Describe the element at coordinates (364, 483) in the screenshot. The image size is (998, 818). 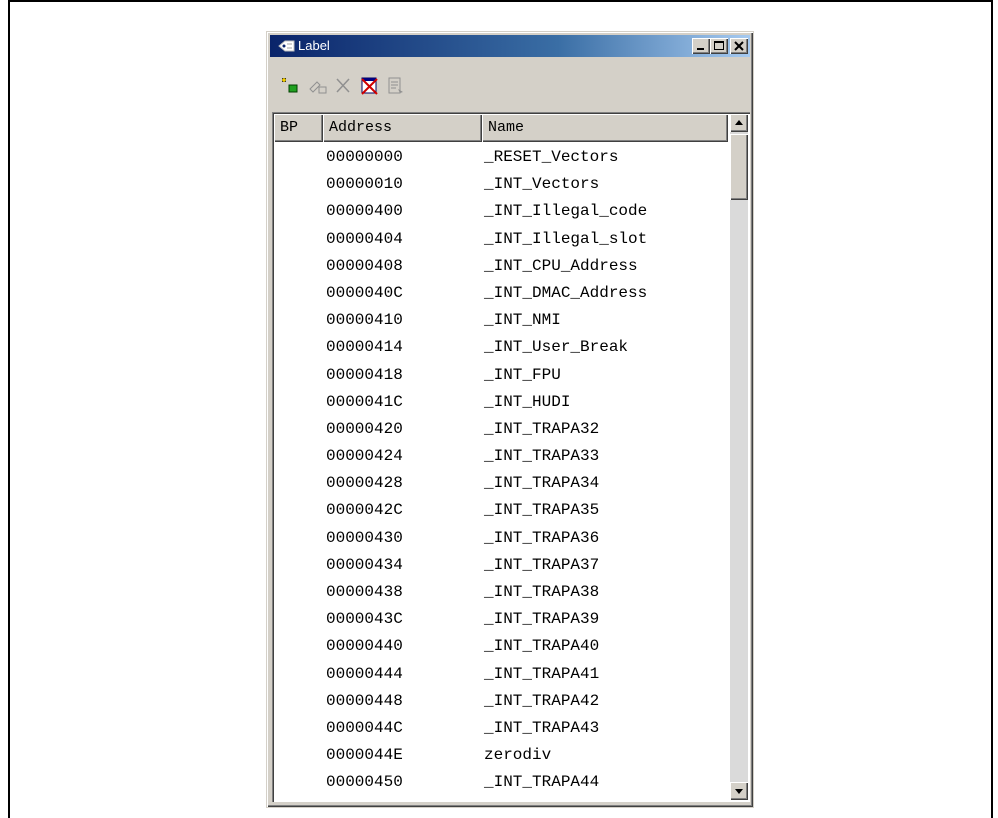
I see `address-cell: 00000428` at that location.